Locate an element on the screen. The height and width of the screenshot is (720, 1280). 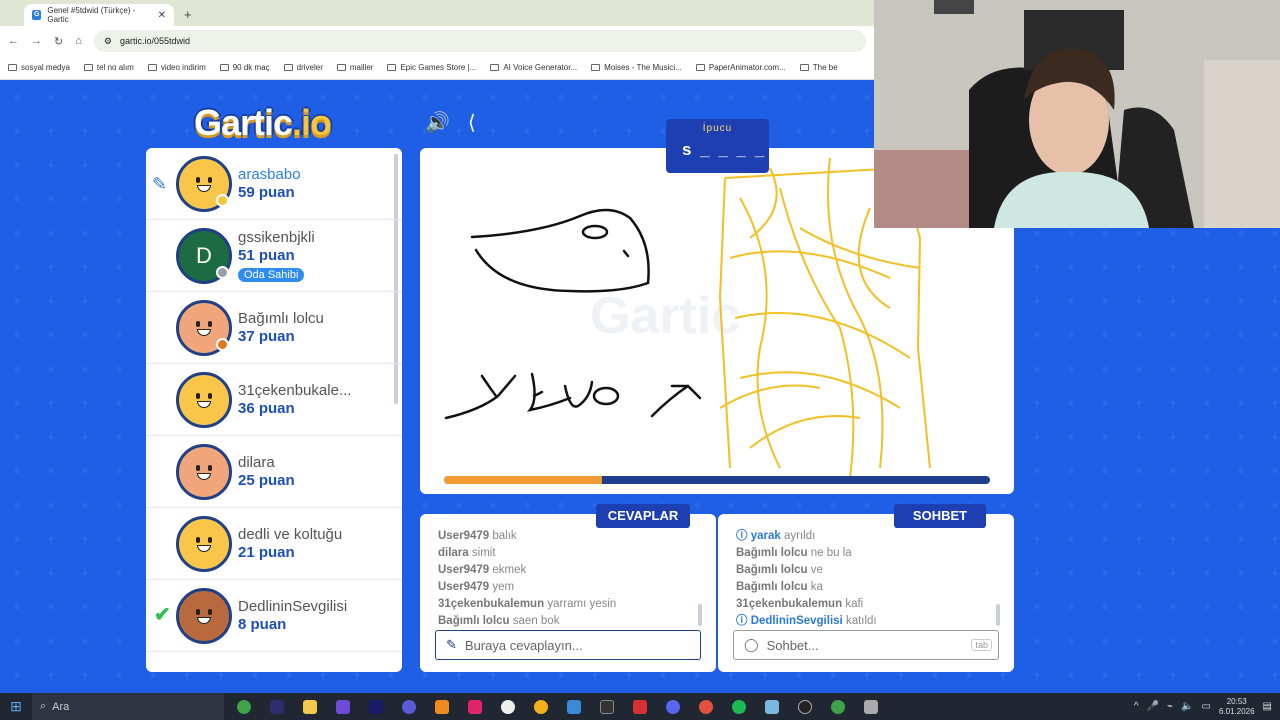
home-icon: ⌂ is located at coordinates (78, 41).